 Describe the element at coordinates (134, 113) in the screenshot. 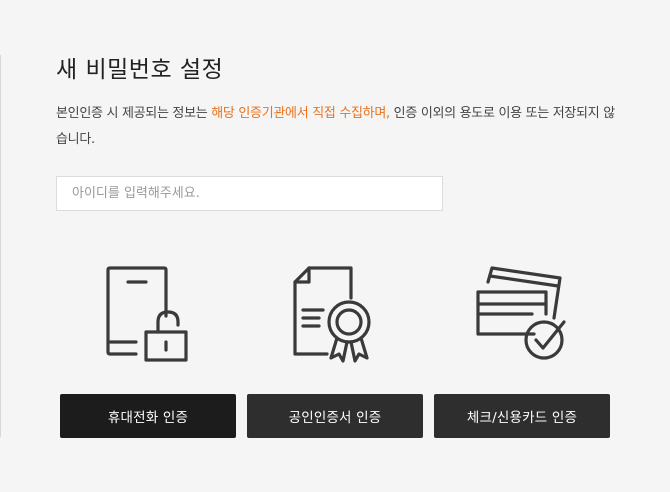

I see `notice-text: 본인인증 시 제공되는 정보는` at that location.